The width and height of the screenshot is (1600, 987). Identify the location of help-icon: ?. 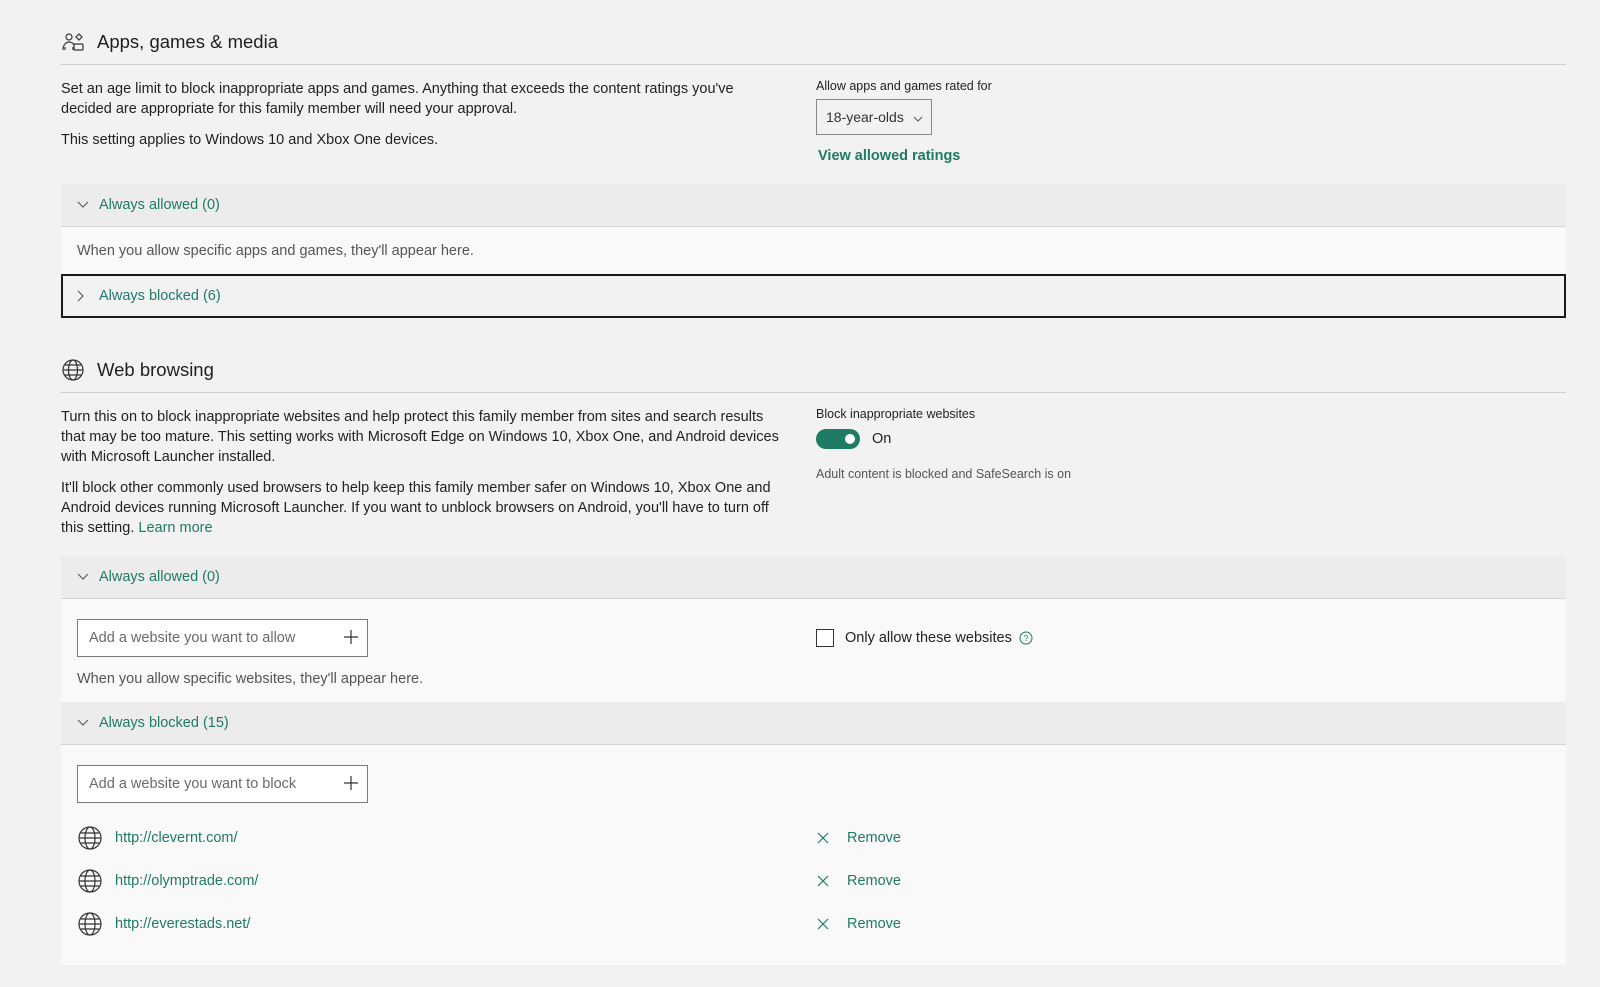
(1026, 638).